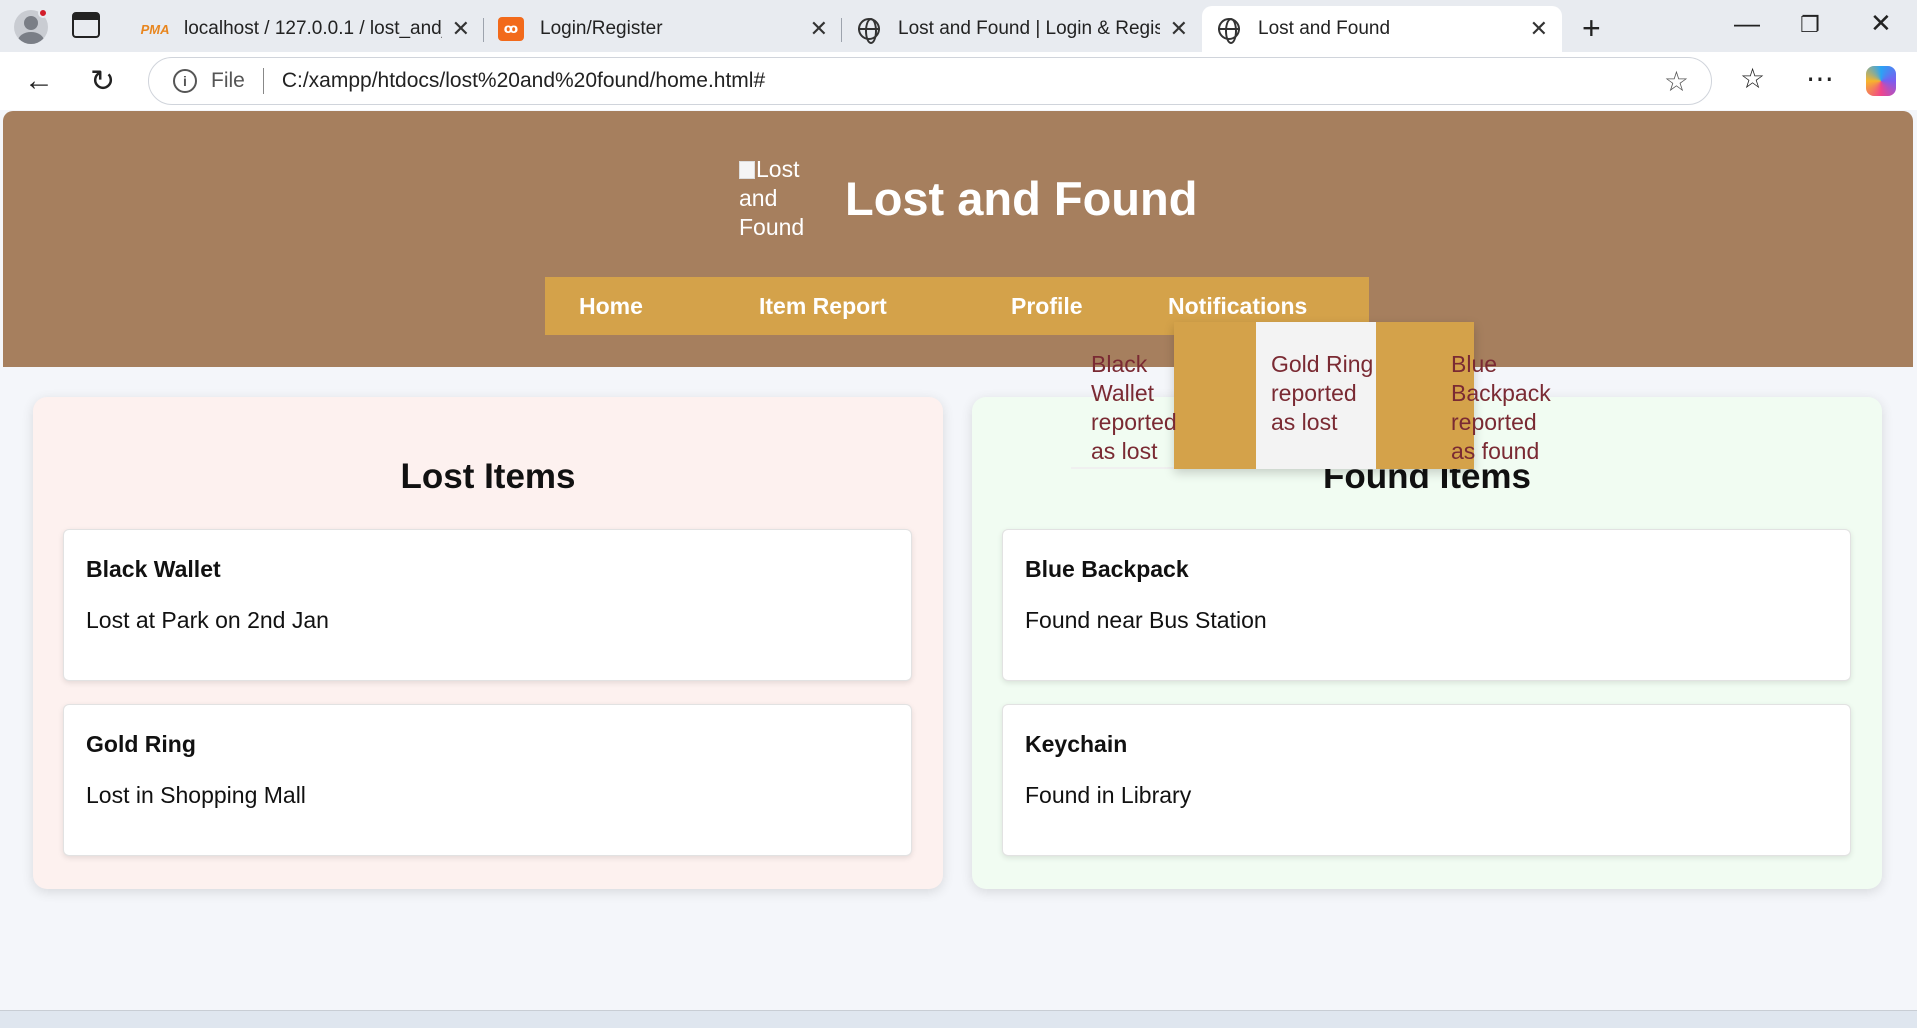 The height and width of the screenshot is (1028, 1917). I want to click on phpmyadmin-icon: PMA, so click(155, 29).